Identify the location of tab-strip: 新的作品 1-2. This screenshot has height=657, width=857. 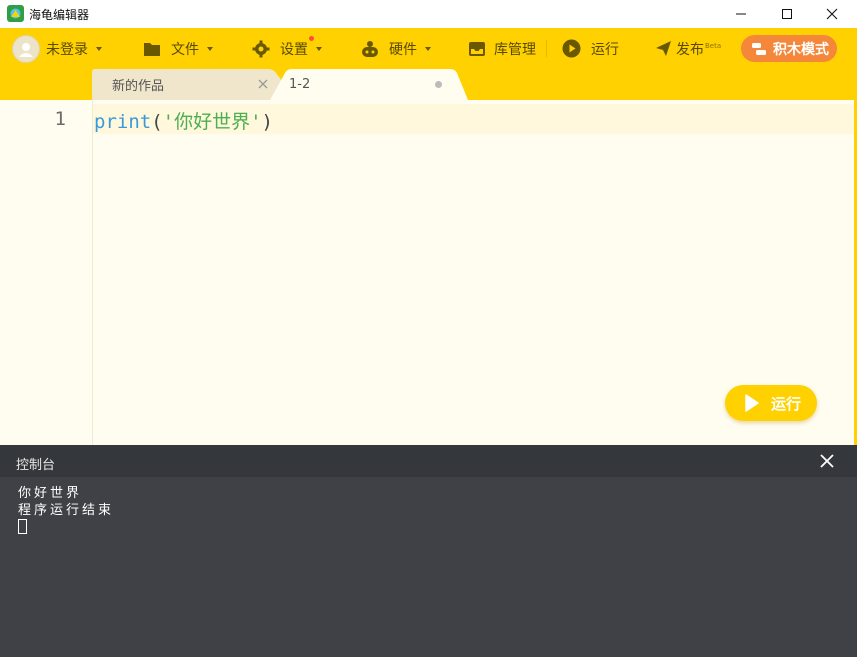
(428, 84).